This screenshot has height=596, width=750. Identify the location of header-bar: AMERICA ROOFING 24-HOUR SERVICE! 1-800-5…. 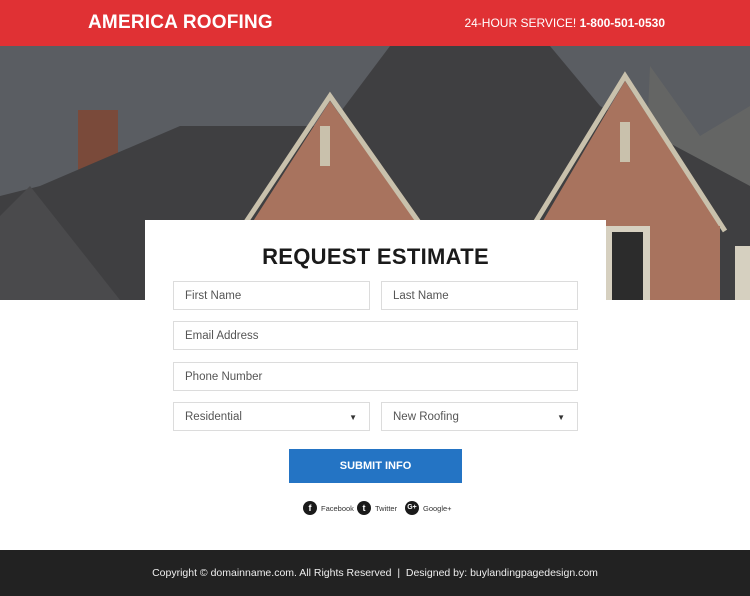
(375, 23).